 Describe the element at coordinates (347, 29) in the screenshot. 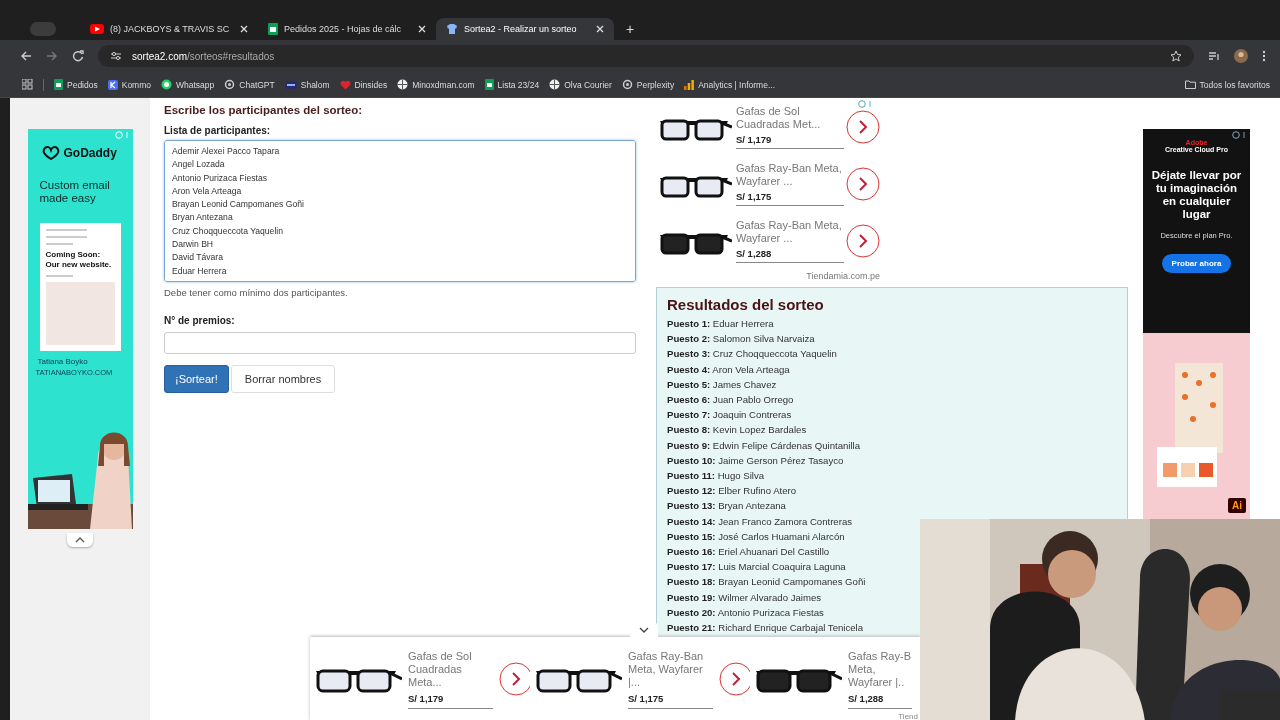

I see `browser-tab: Pedidos 2025 - Hojas de cálc` at that location.